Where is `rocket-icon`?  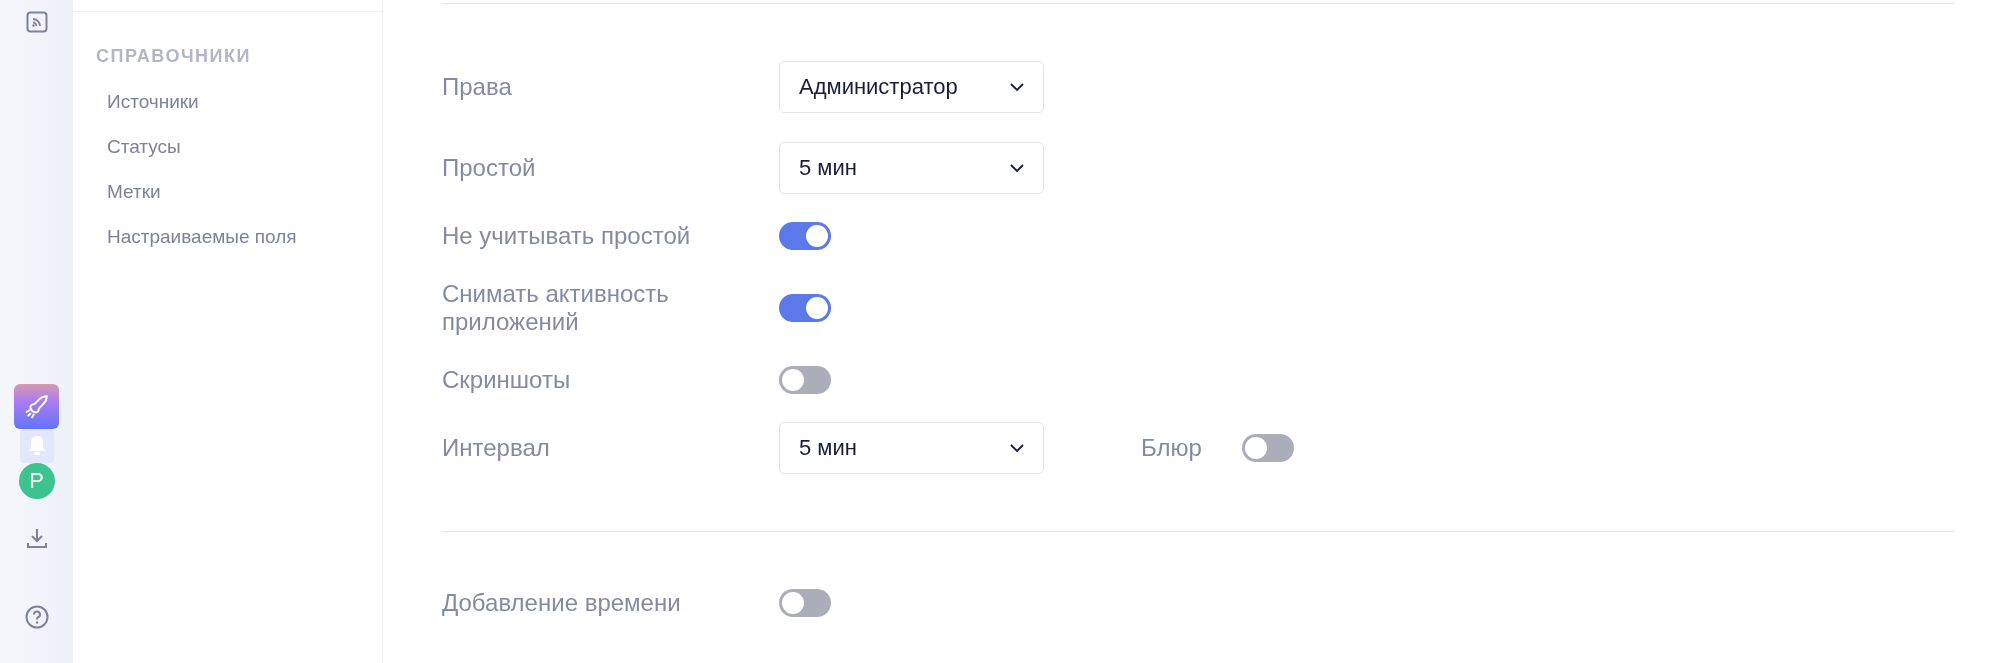 rocket-icon is located at coordinates (36, 406).